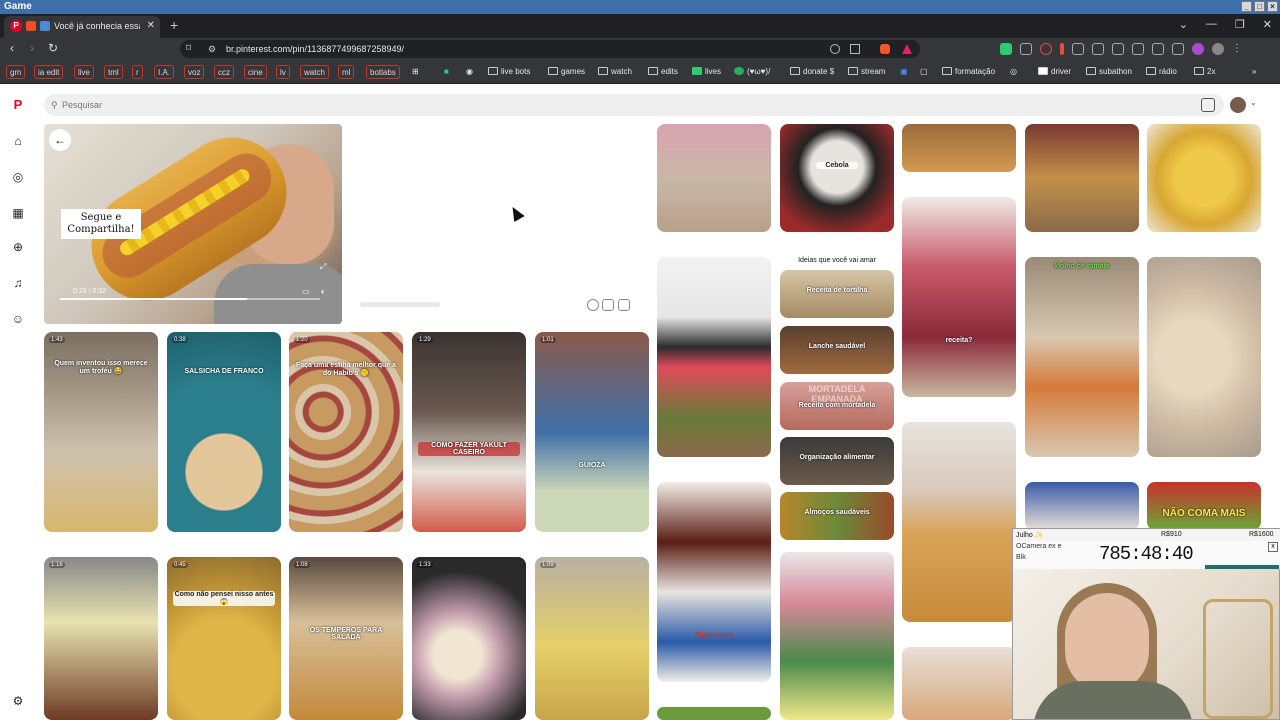  What do you see at coordinates (1013, 72) in the screenshot?
I see `bookmark-favicon-icon: ◎` at bounding box center [1013, 72].